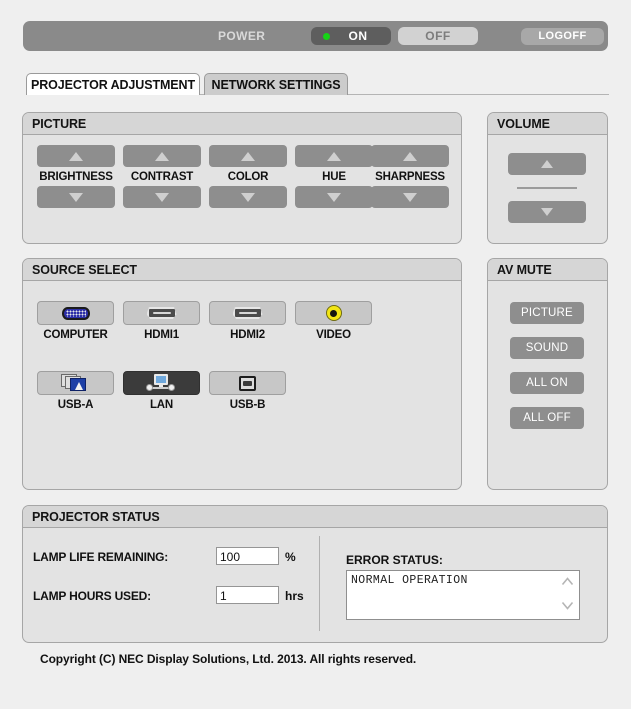 The height and width of the screenshot is (709, 631). I want to click on lamp-life-remaining-label: LAMP LIFE REMAINING:, so click(101, 557).